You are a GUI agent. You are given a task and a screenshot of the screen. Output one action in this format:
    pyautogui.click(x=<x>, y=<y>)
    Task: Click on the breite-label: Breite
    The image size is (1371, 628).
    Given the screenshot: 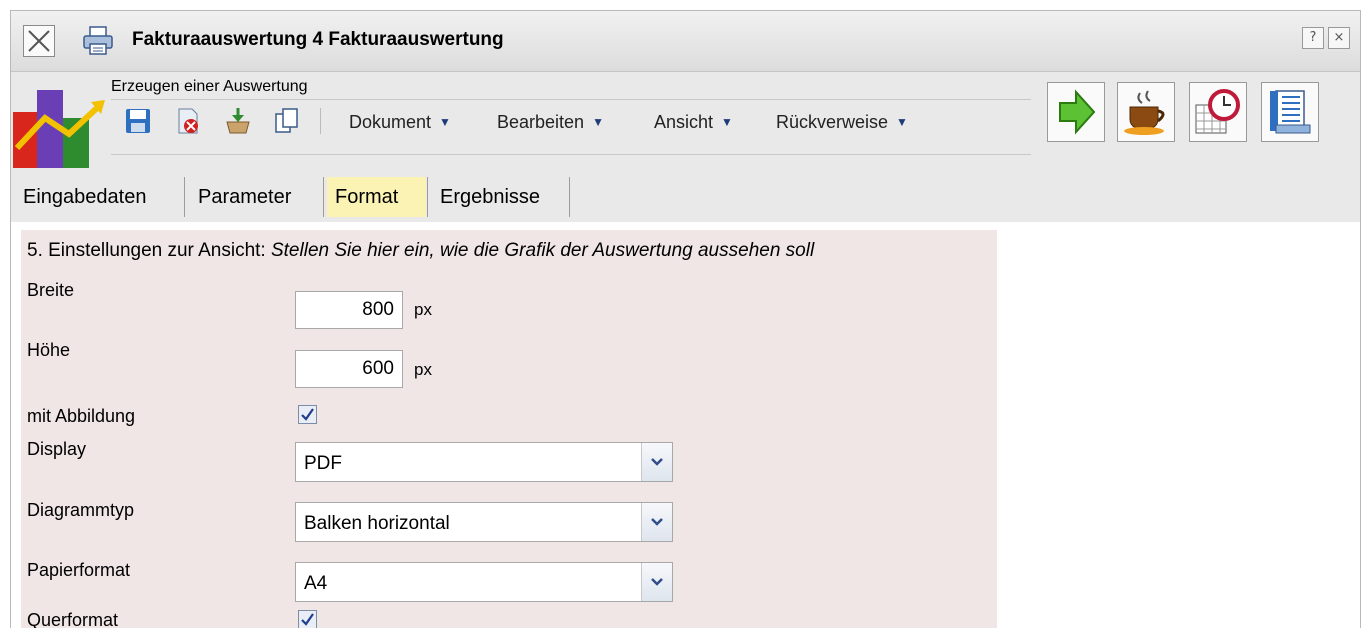 What is the action you would take?
    pyautogui.click(x=51, y=290)
    